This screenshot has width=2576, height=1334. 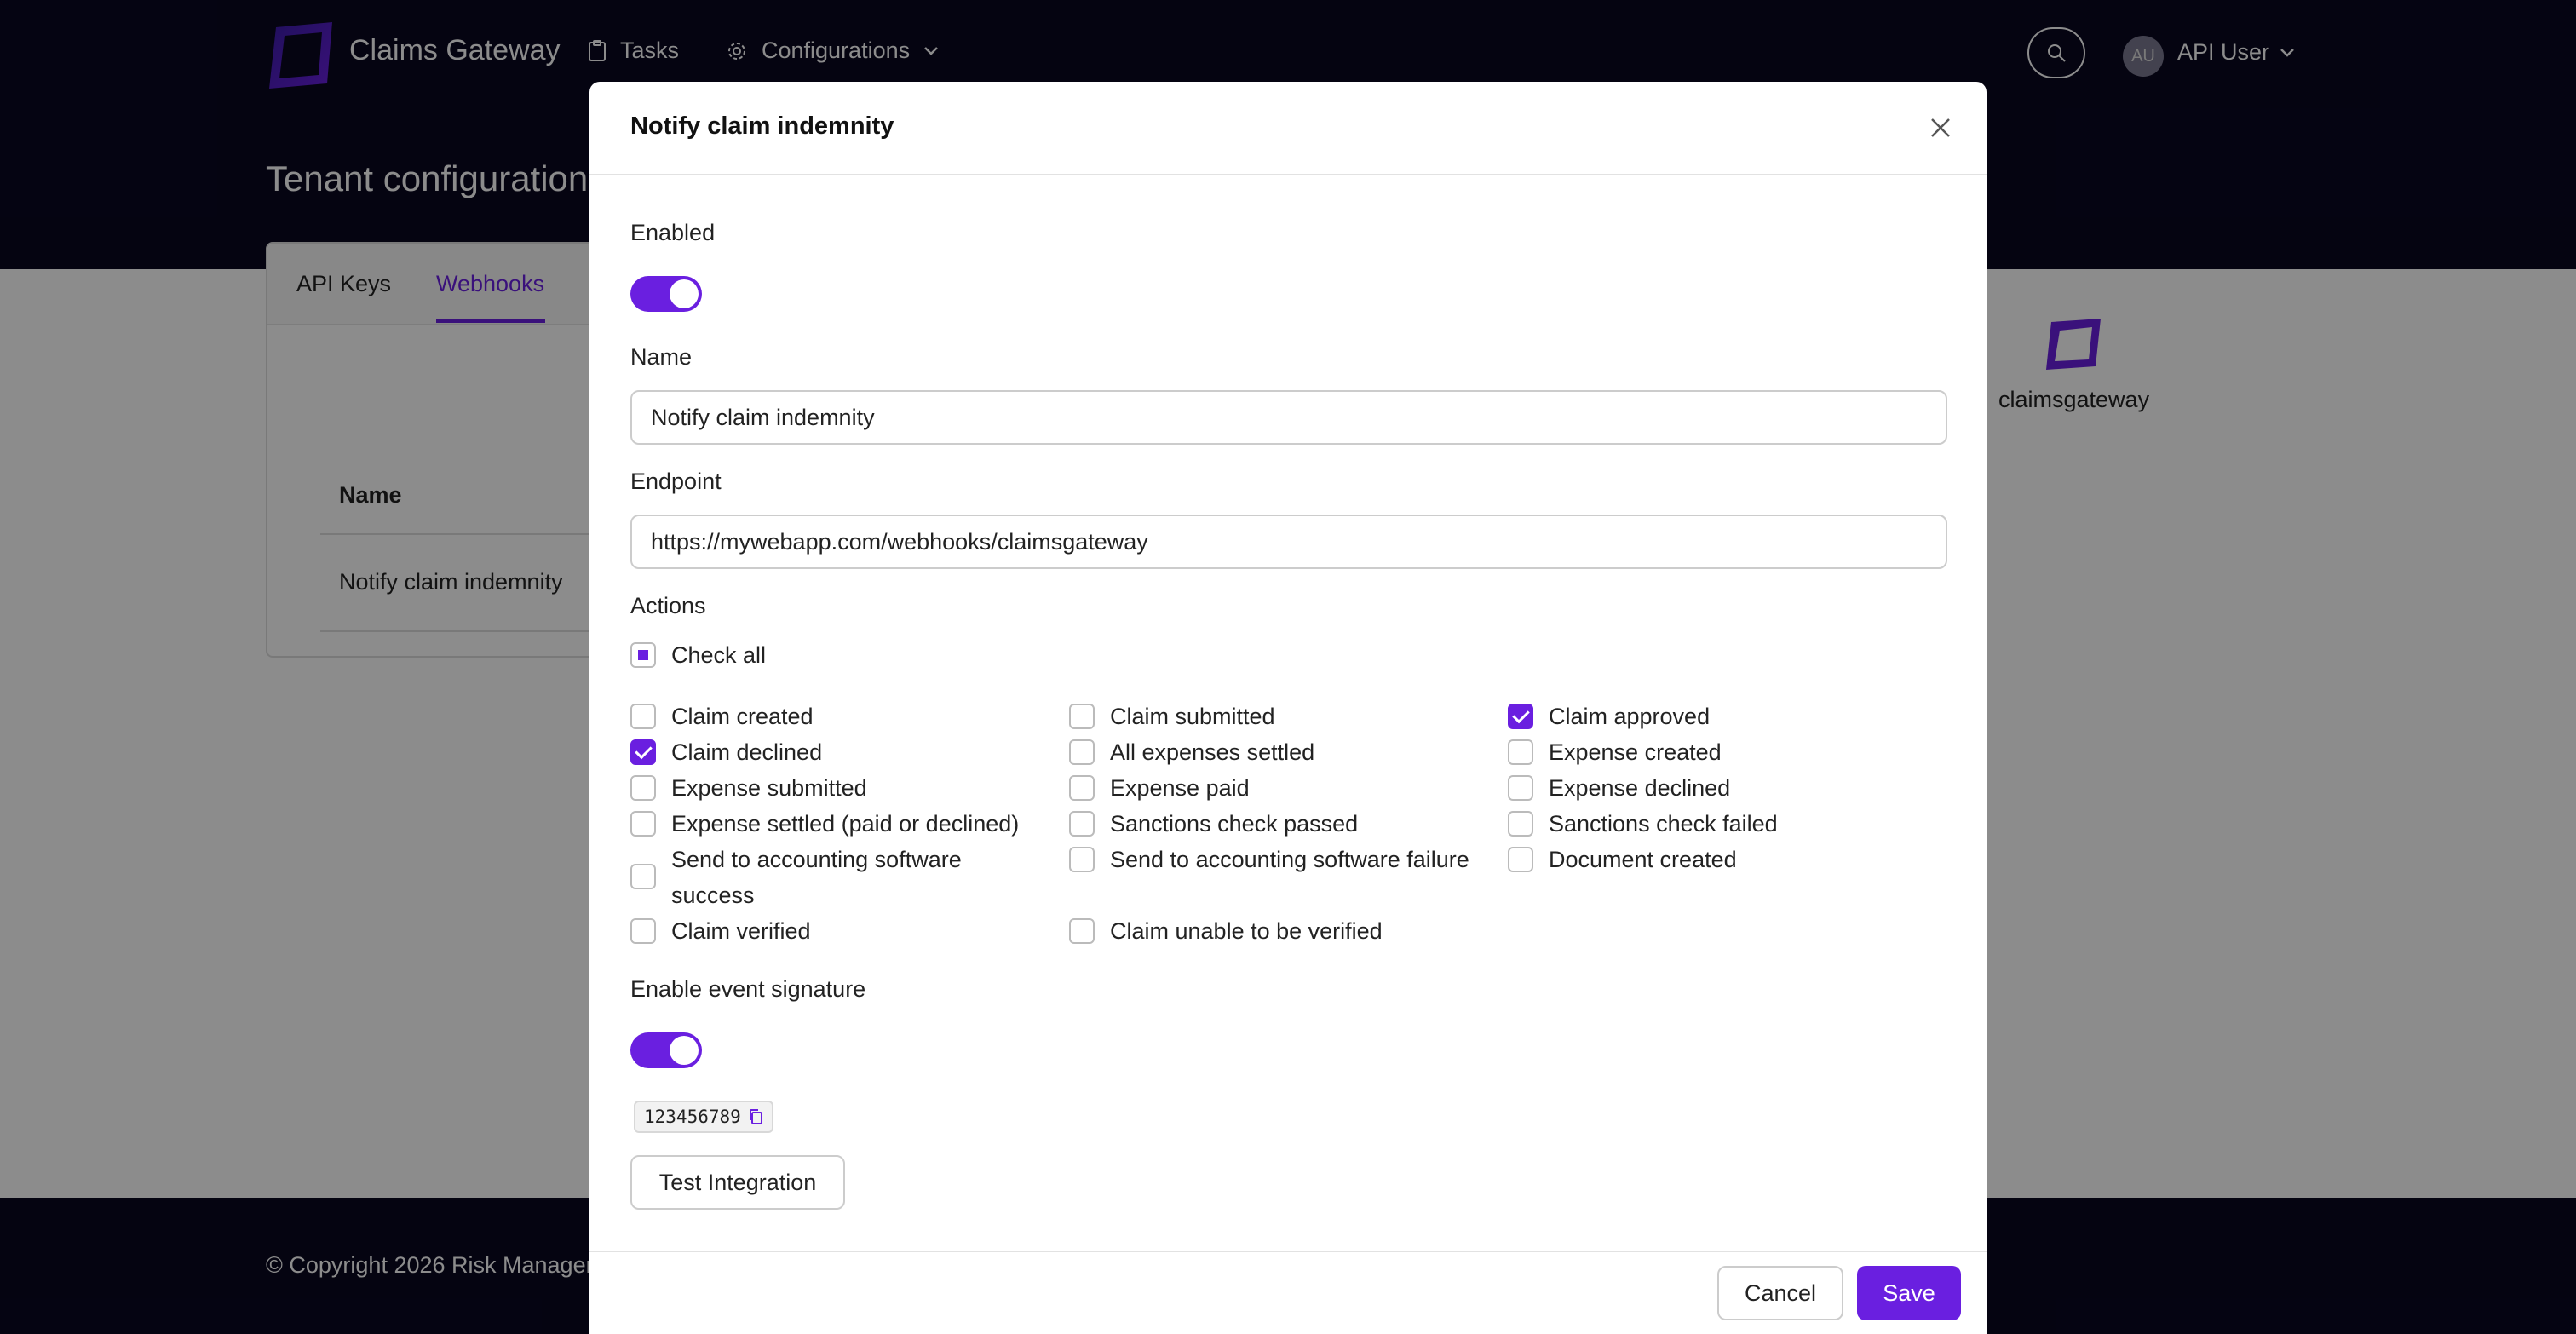 What do you see at coordinates (1635, 752) in the screenshot?
I see `action-label: Expense created` at bounding box center [1635, 752].